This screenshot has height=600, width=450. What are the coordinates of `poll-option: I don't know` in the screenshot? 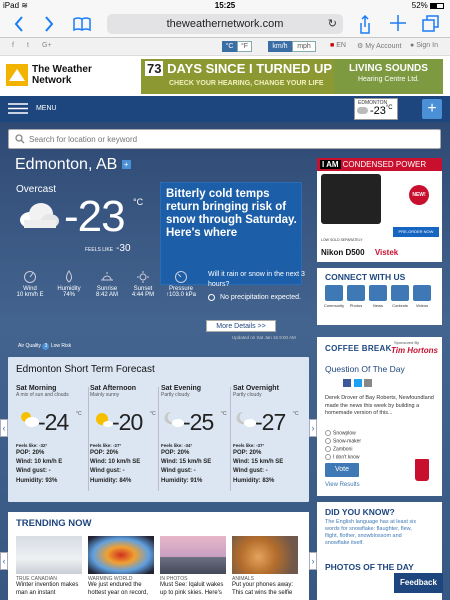 It's located at (342, 457).